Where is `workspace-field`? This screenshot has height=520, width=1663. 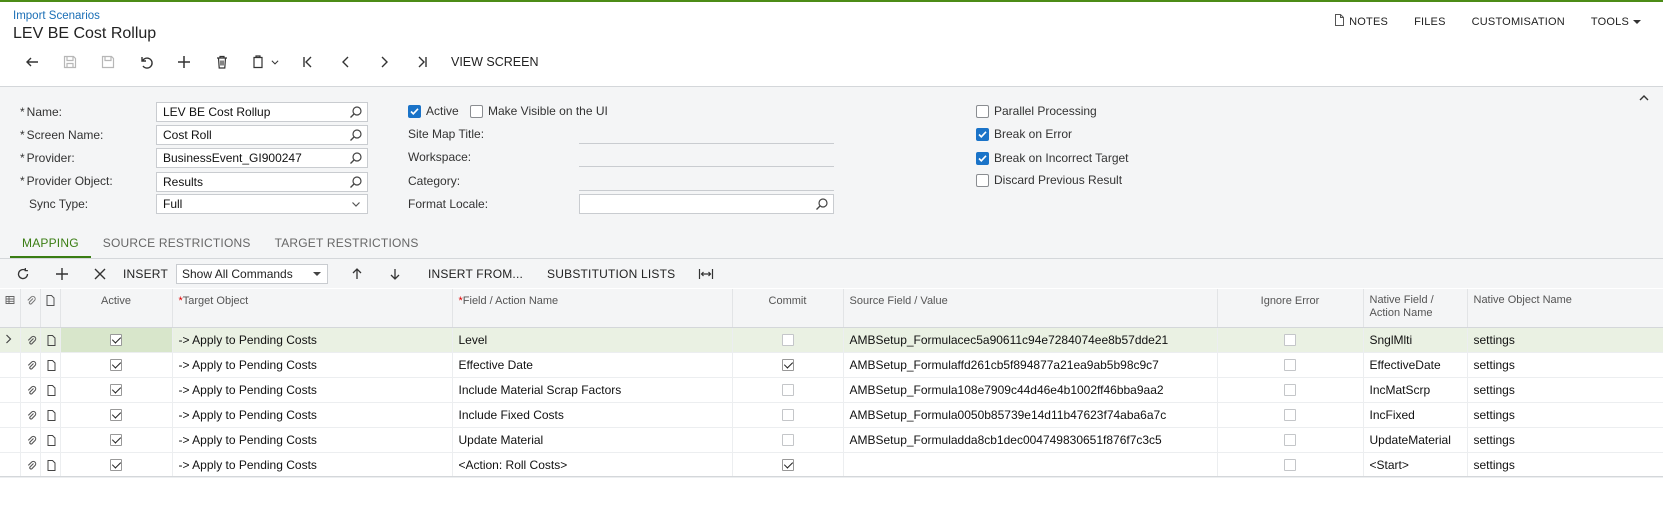 workspace-field is located at coordinates (706, 166).